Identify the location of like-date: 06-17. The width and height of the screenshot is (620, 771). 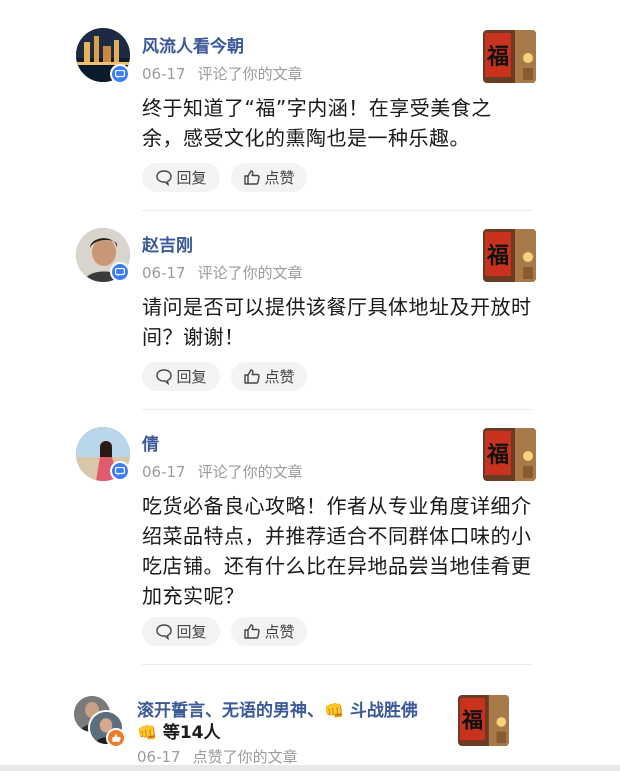
(159, 757).